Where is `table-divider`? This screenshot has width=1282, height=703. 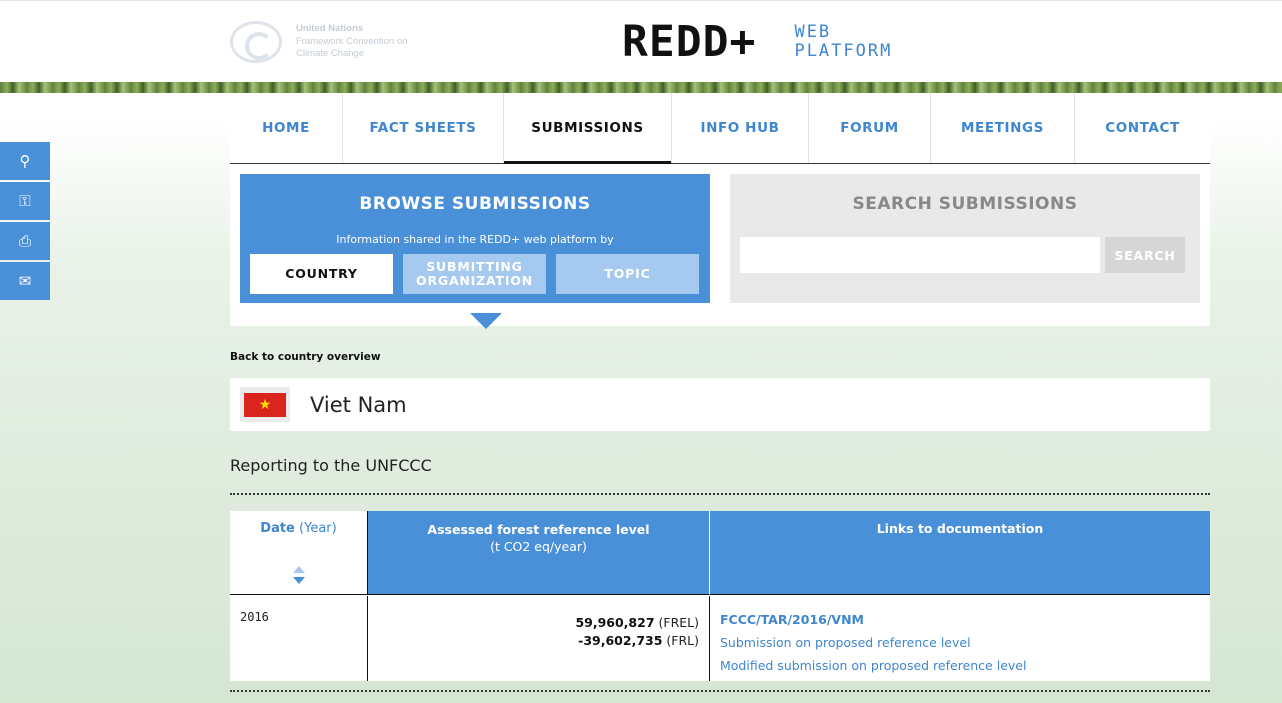 table-divider is located at coordinates (720, 691).